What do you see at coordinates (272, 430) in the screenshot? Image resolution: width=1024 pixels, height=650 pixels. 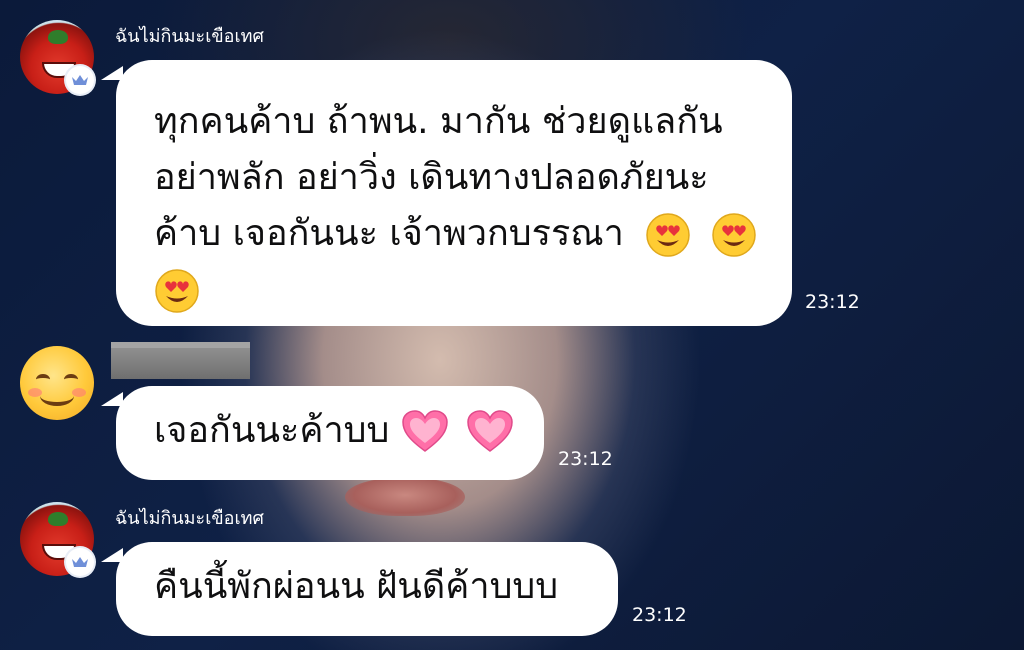 I see `message-text-line: เจอกันนะค้าบบ` at bounding box center [272, 430].